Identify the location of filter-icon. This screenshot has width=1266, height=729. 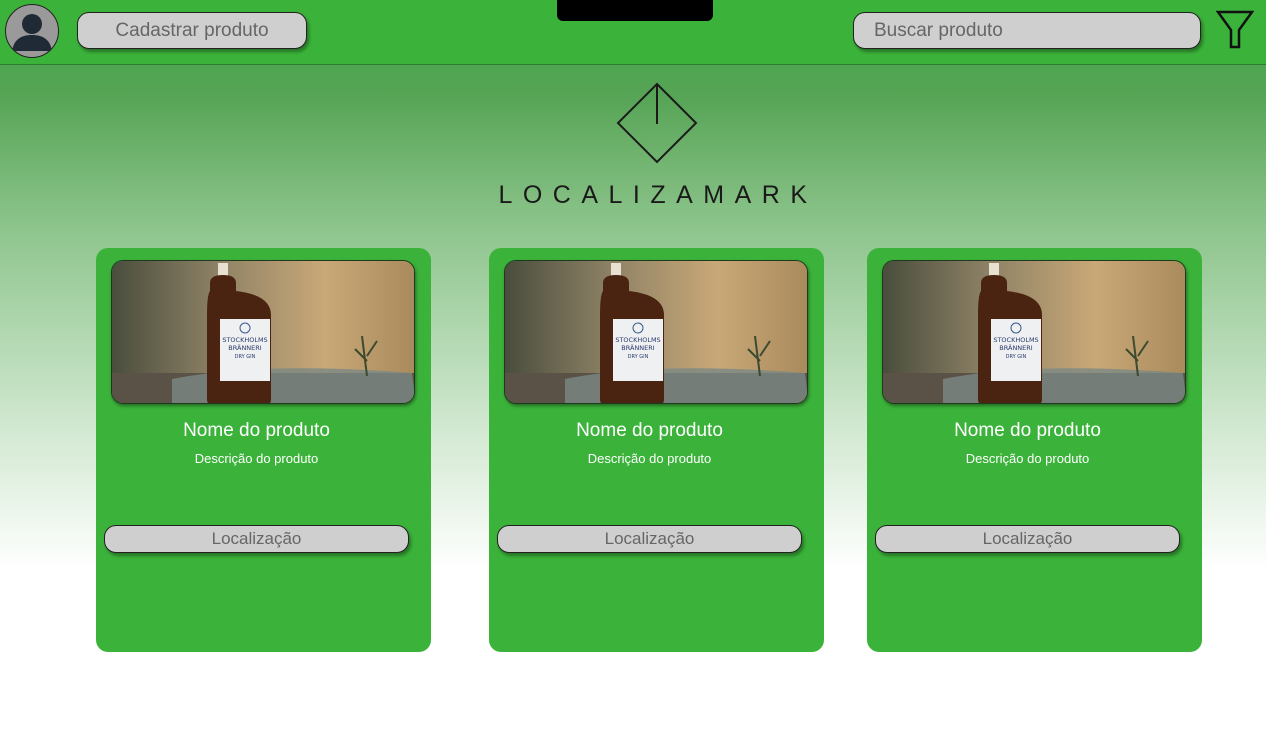
(1235, 30).